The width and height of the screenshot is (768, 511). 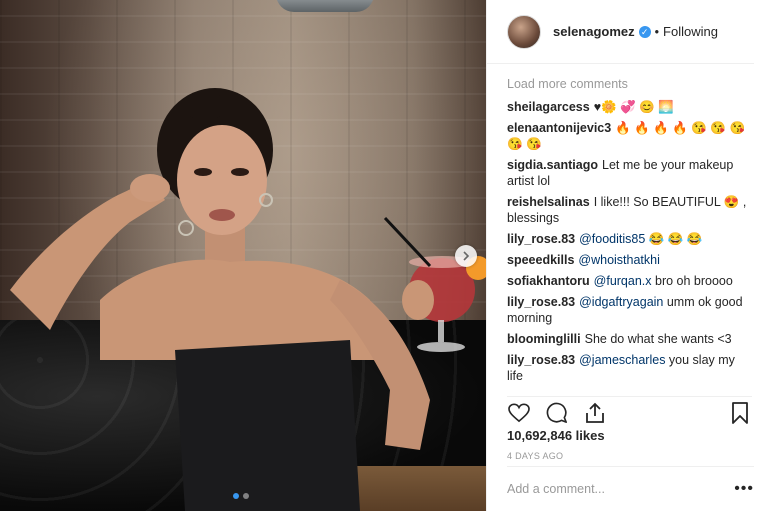 What do you see at coordinates (629, 410) in the screenshot?
I see `post-actions` at bounding box center [629, 410].